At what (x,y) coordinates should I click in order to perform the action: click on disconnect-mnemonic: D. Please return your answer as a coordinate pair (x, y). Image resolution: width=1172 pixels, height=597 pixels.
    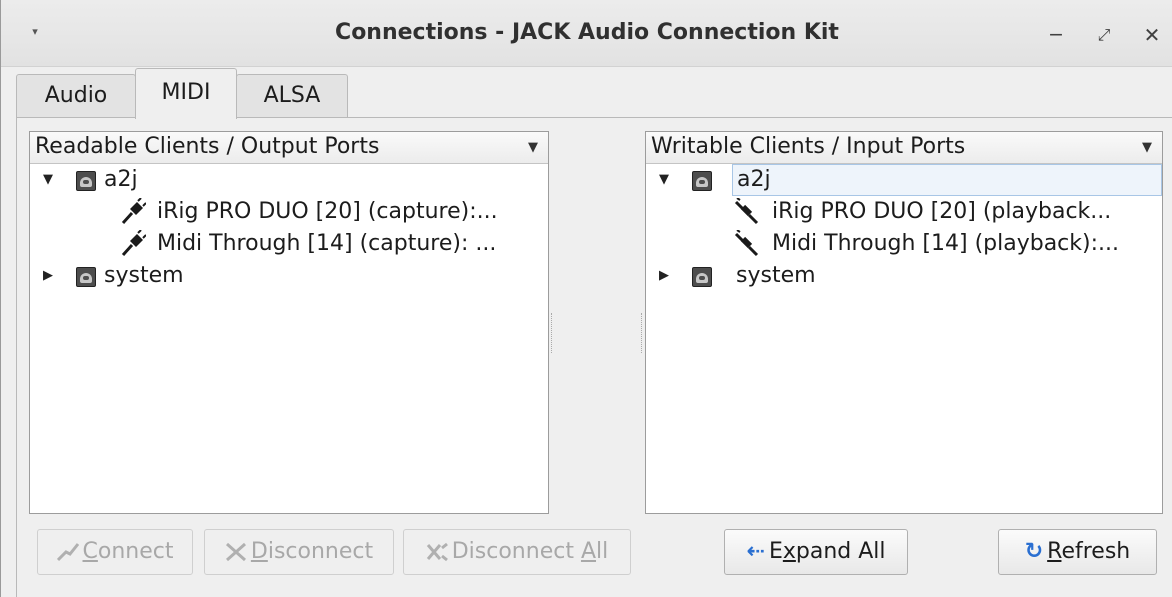
    Looking at the image, I should click on (259, 551).